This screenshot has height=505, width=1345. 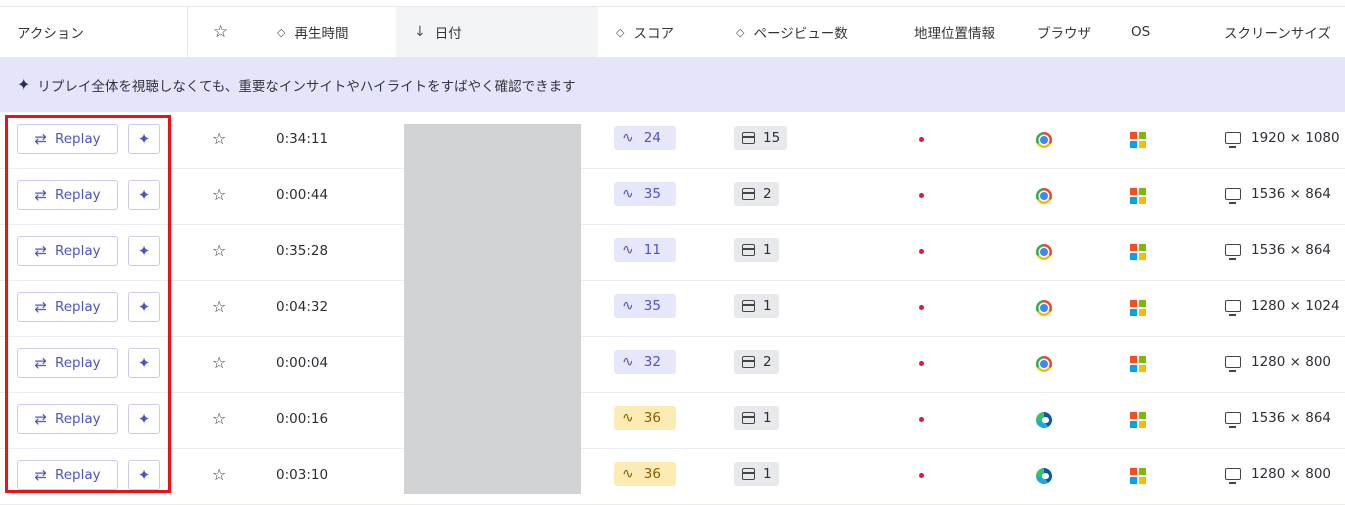 I want to click on column-header-os: OS, so click(x=1140, y=32).